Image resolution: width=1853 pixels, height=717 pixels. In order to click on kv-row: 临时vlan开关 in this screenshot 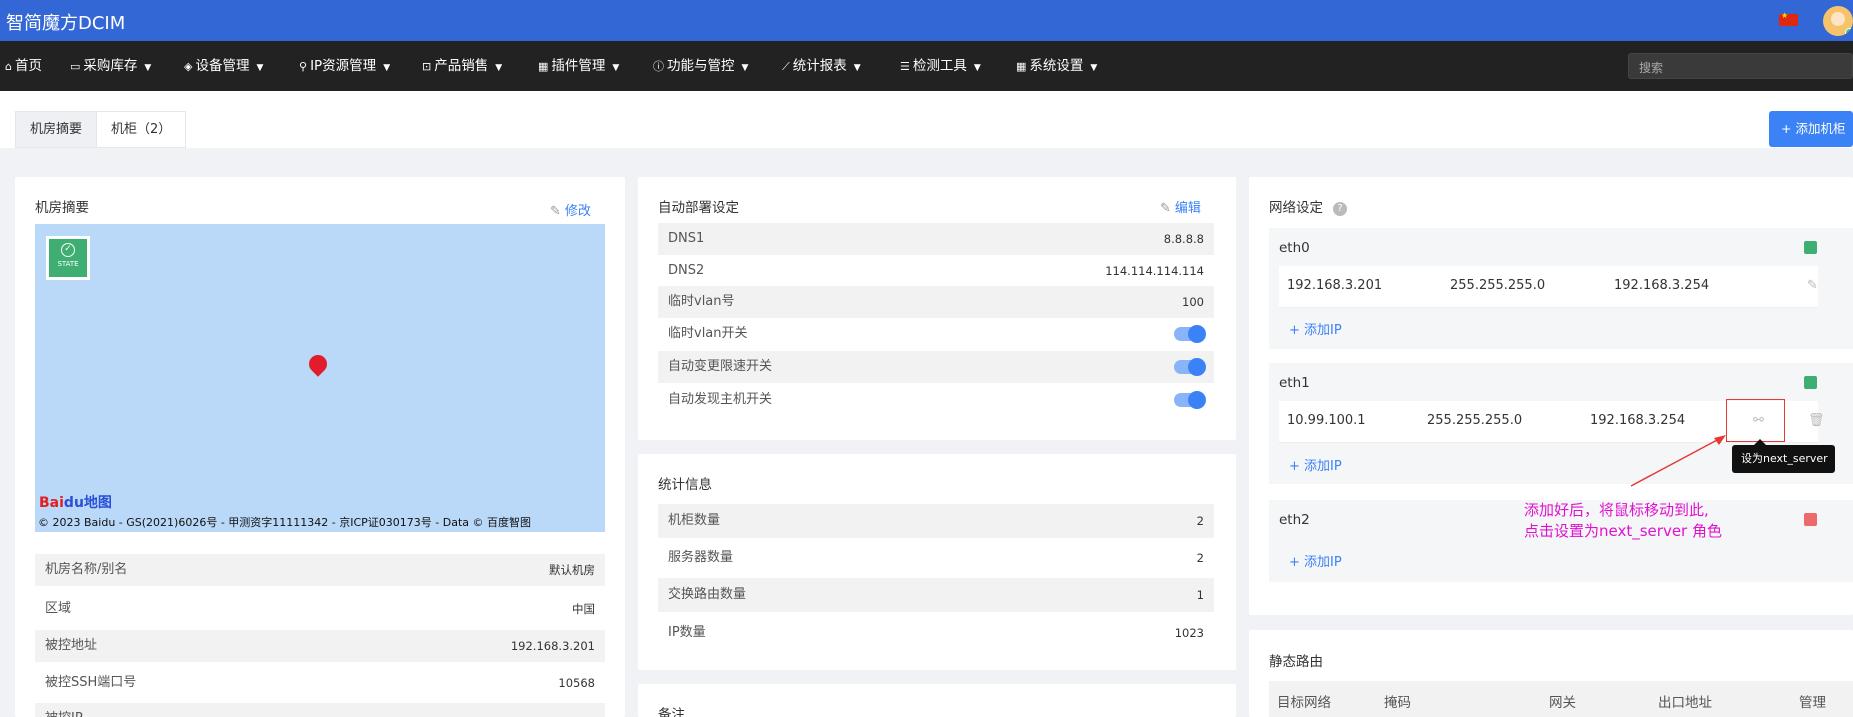, I will do `click(936, 334)`.